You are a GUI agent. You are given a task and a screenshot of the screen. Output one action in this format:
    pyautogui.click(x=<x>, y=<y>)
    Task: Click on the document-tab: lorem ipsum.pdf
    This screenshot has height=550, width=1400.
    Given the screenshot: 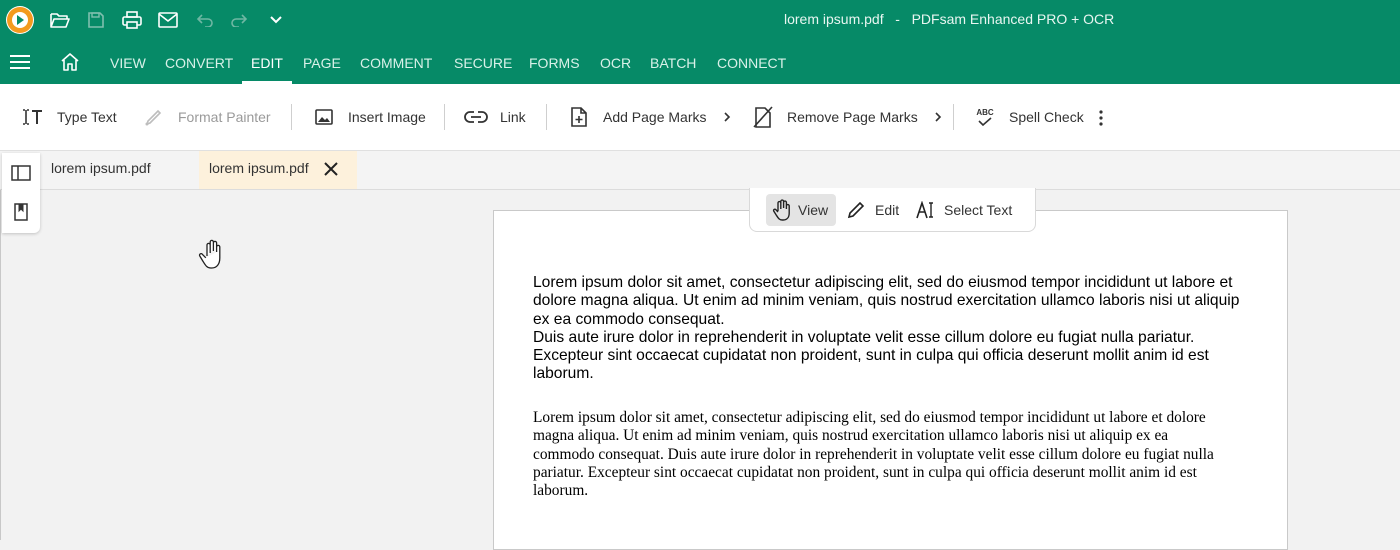 What is the action you would take?
    pyautogui.click(x=120, y=170)
    